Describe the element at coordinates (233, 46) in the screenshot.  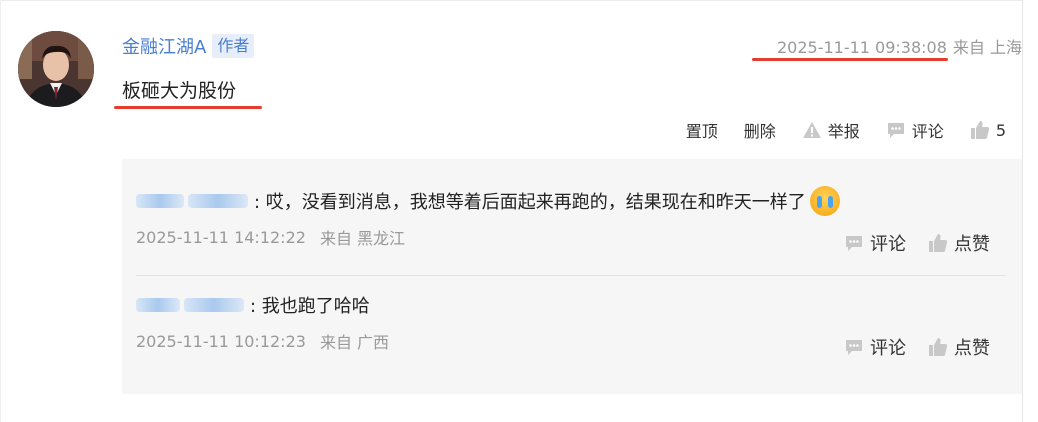
I see `author-badge: 作者` at that location.